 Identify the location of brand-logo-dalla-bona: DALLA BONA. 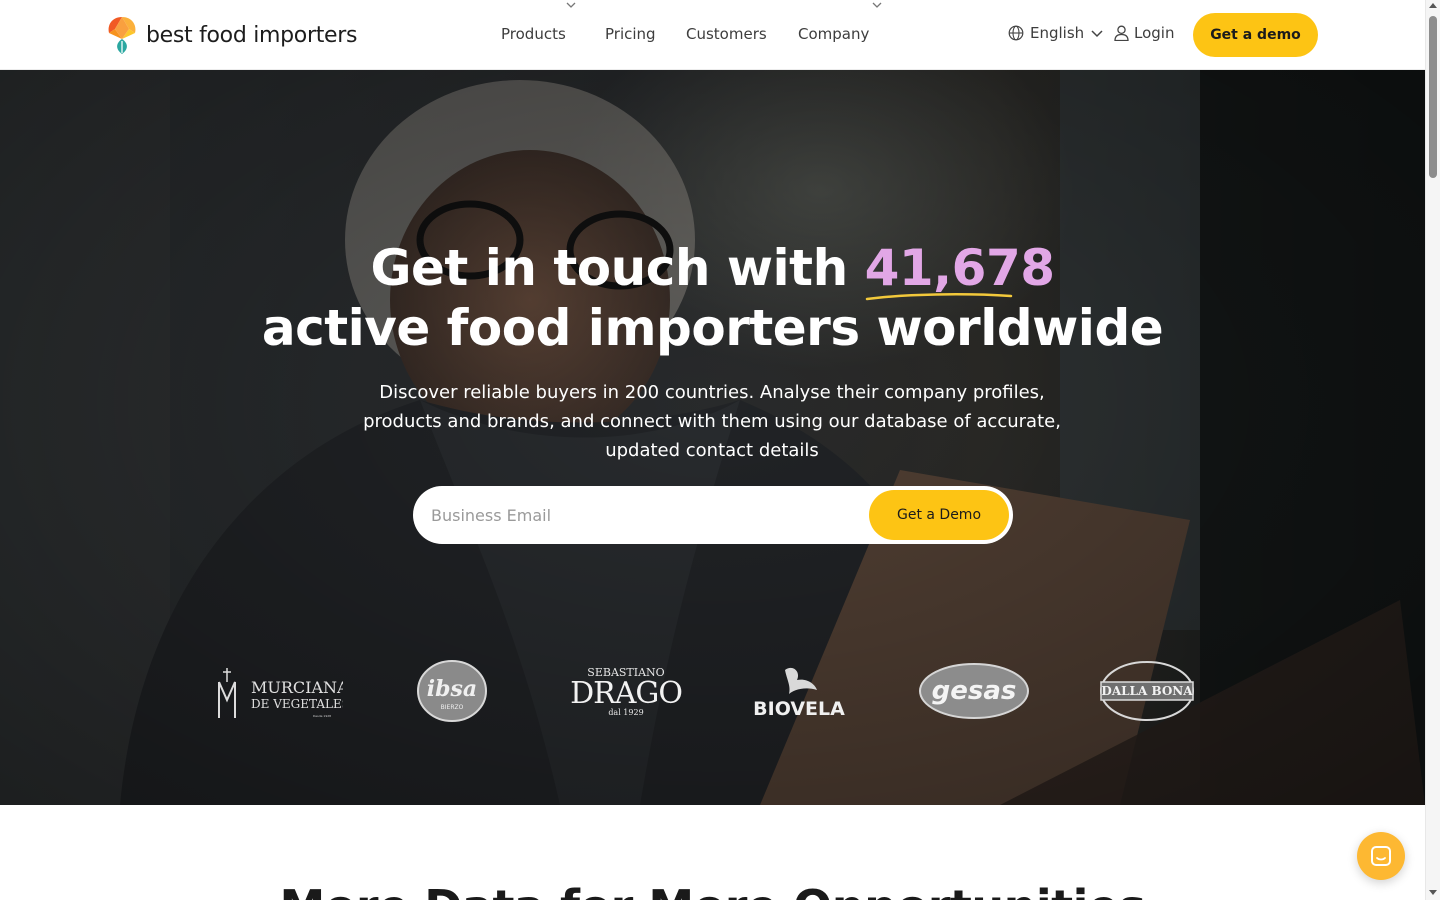
(1147, 691).